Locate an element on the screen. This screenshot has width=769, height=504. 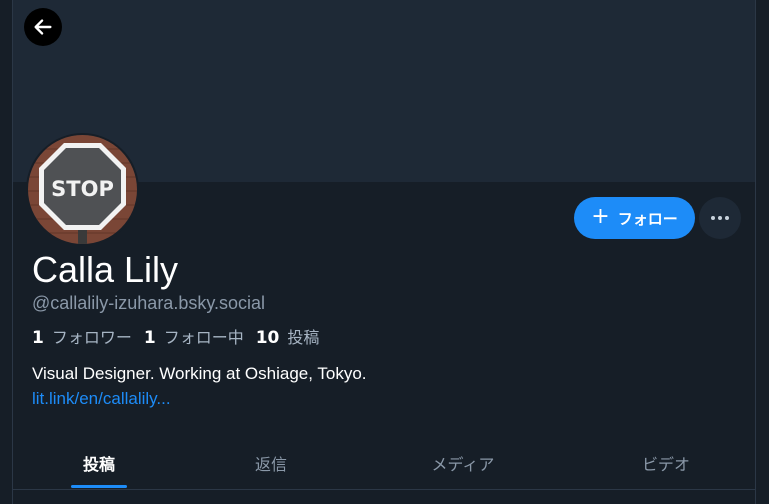
tab-posts: 投稿 is located at coordinates (99, 463).